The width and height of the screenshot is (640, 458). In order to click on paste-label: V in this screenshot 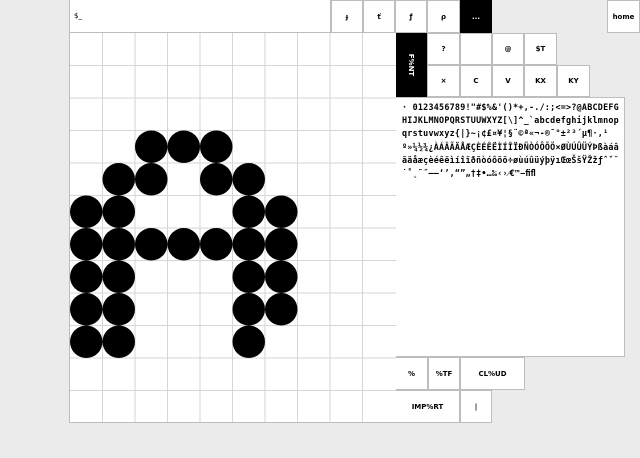, I will do `click(508, 81)`.